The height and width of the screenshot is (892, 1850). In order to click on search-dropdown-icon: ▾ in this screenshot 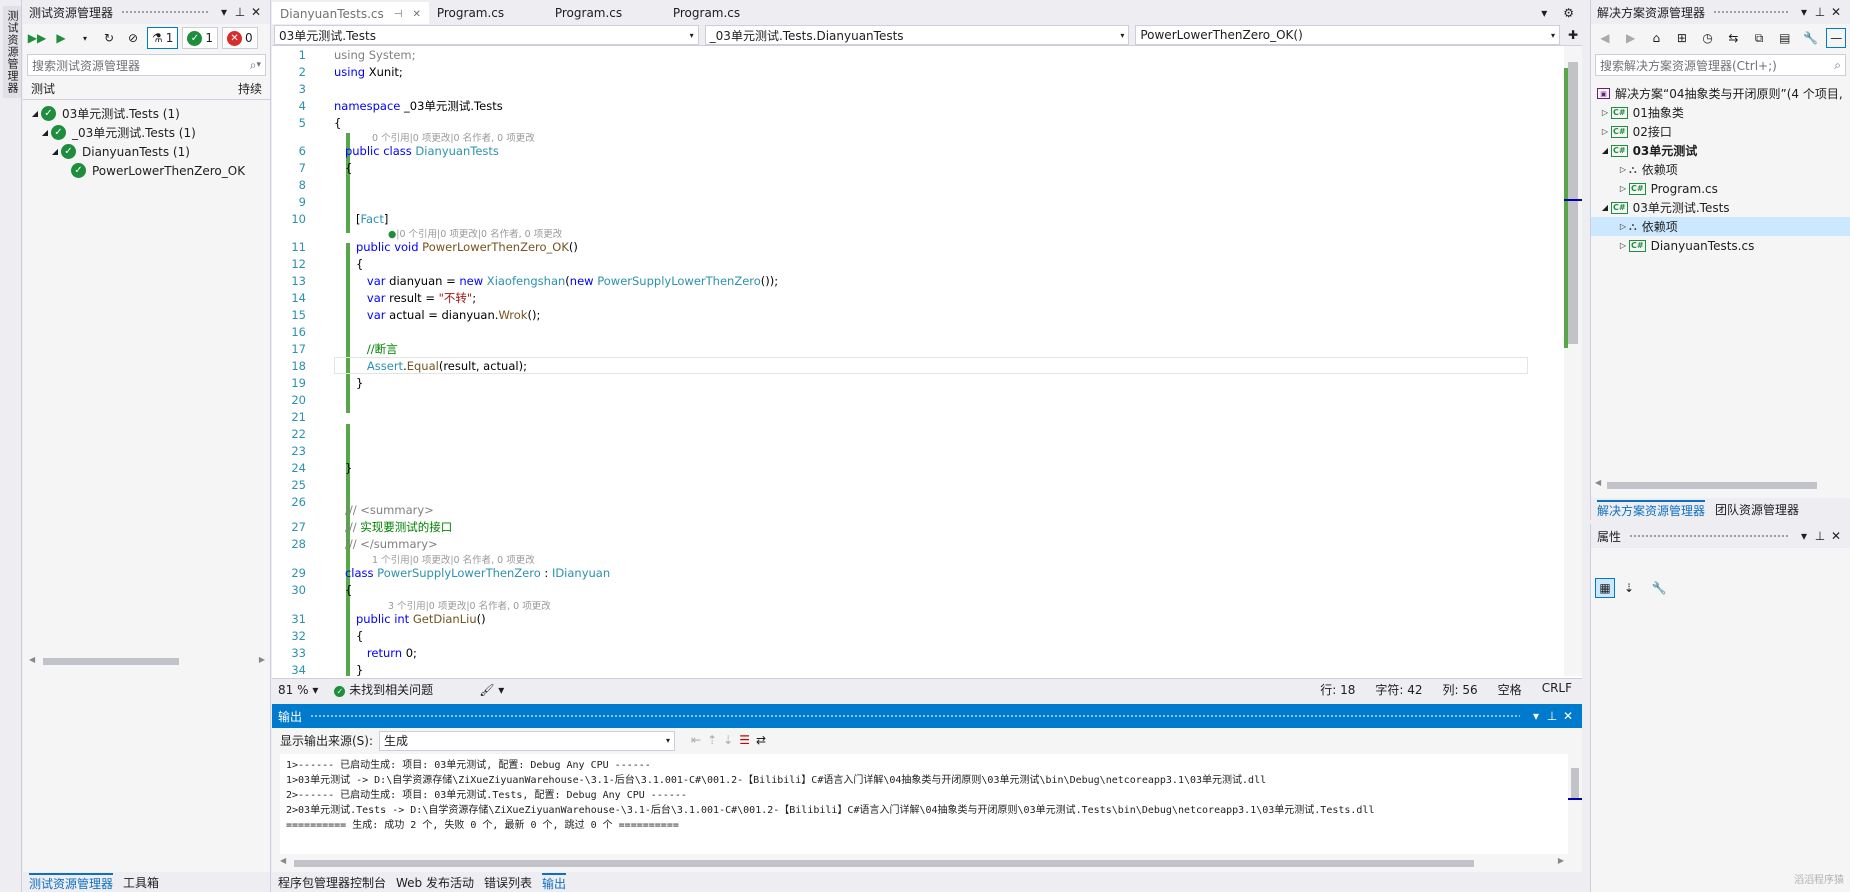, I will do `click(258, 65)`.